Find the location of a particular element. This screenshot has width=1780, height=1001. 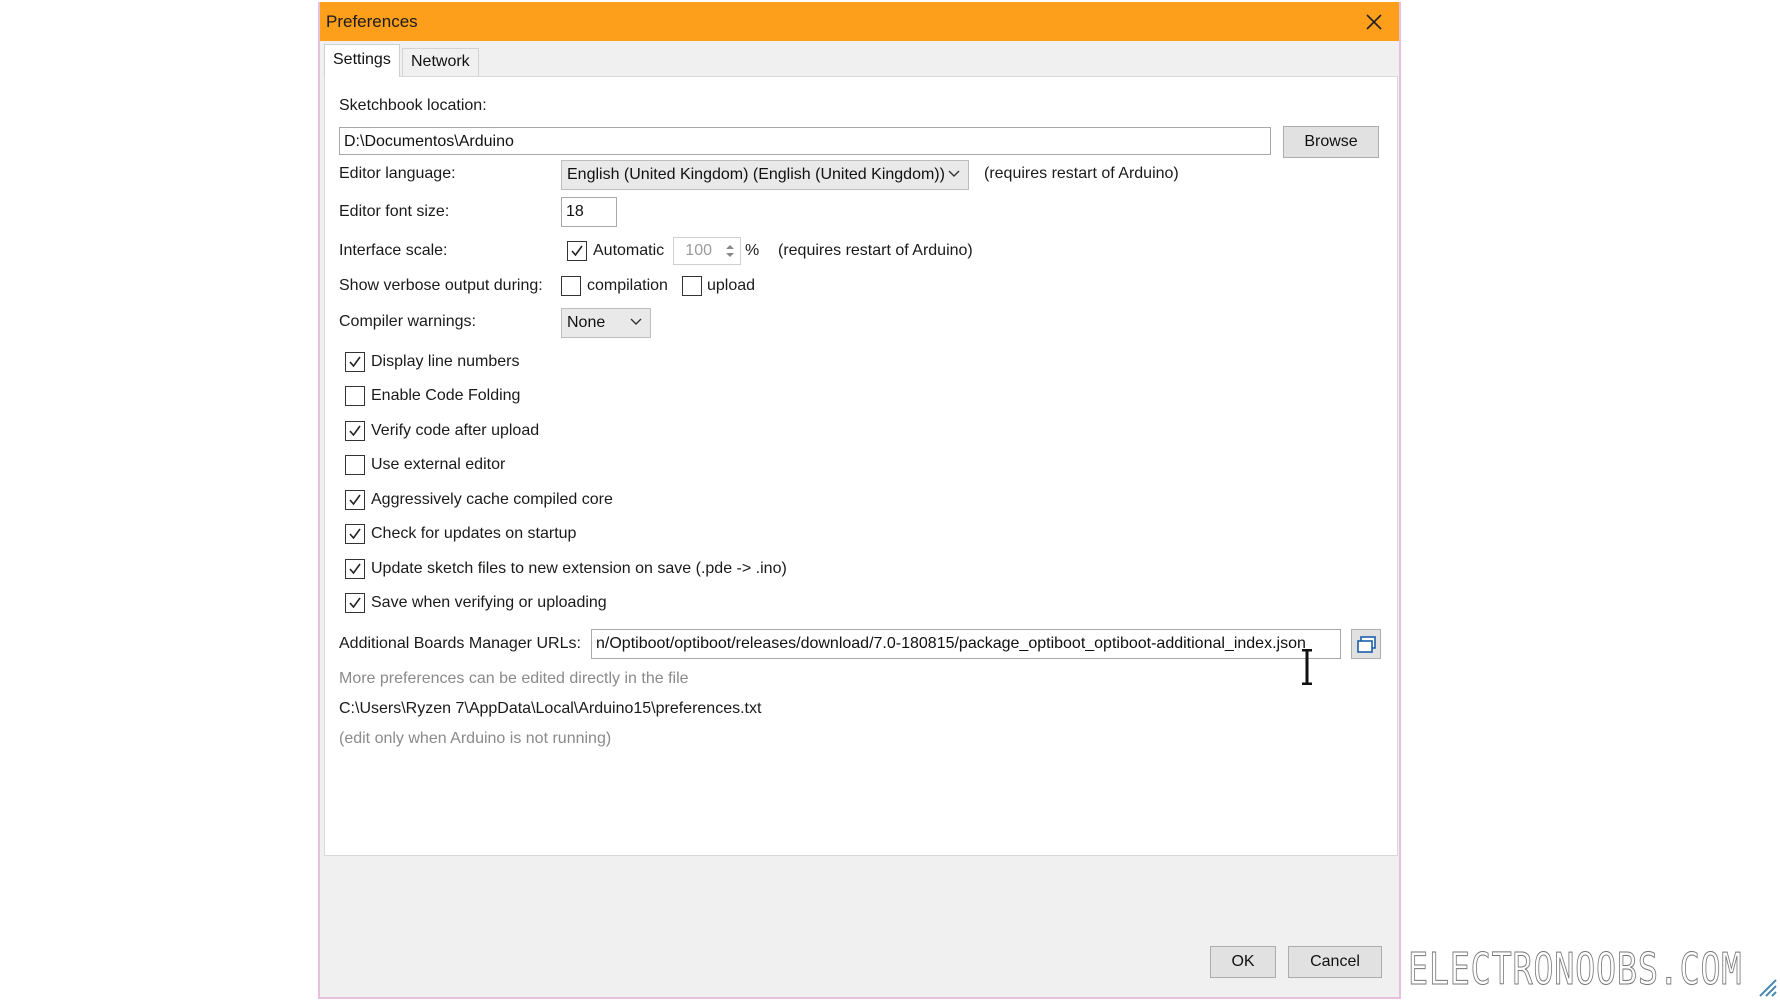

close-button is located at coordinates (1374, 21).